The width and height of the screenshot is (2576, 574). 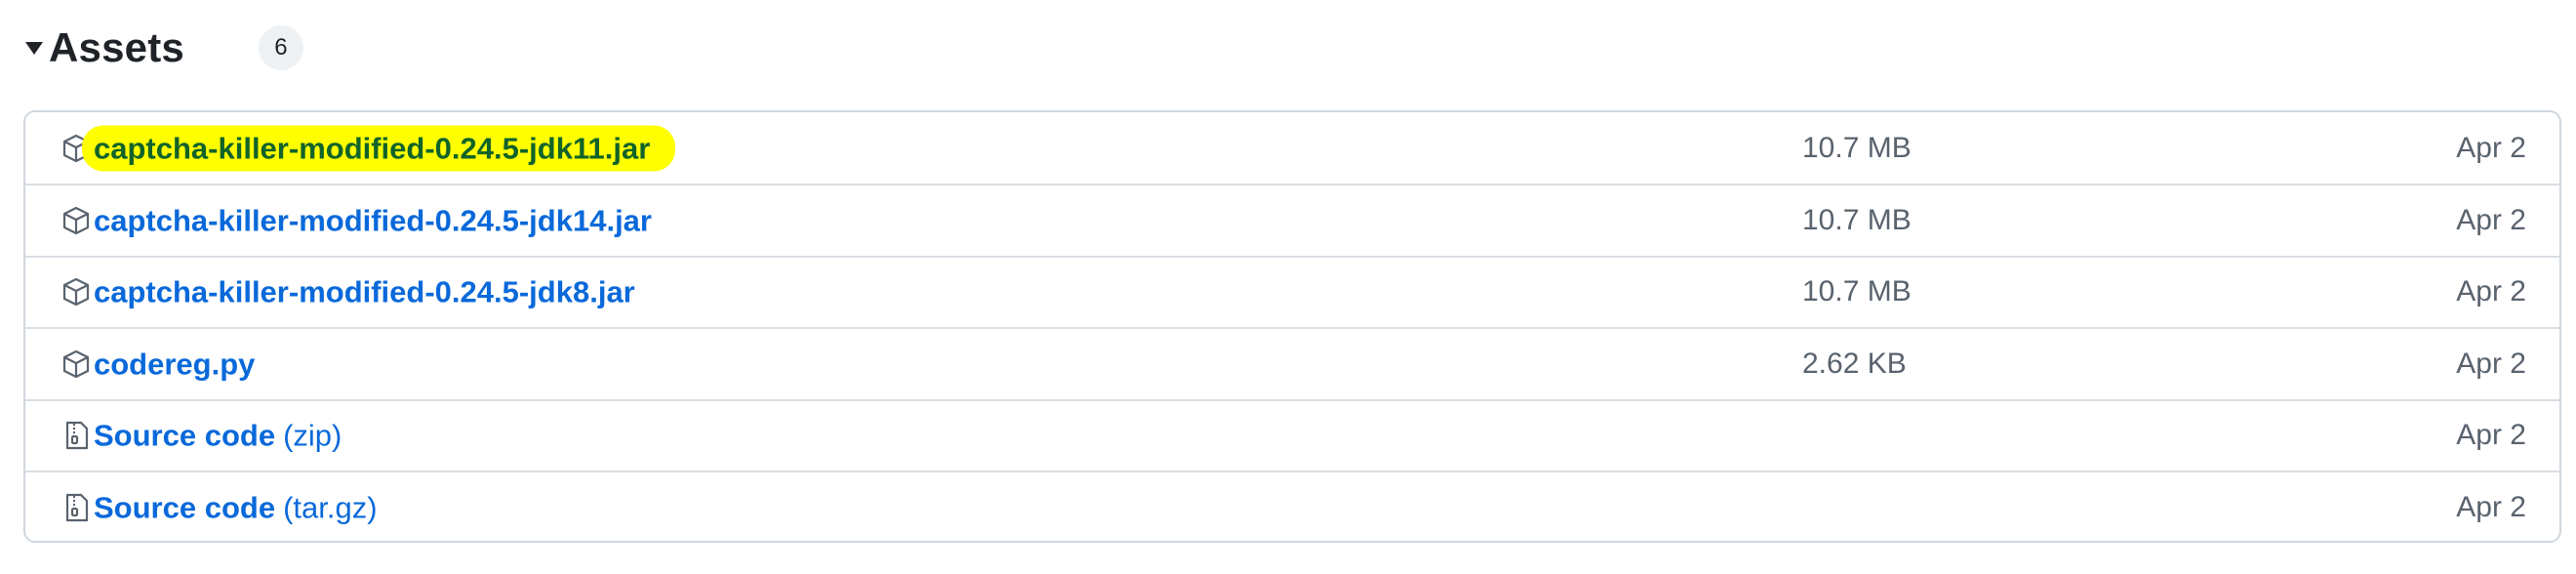 I want to click on asset-name: captcha-killer-modified-0.24.5-jdk8.jar, so click(x=364, y=292).